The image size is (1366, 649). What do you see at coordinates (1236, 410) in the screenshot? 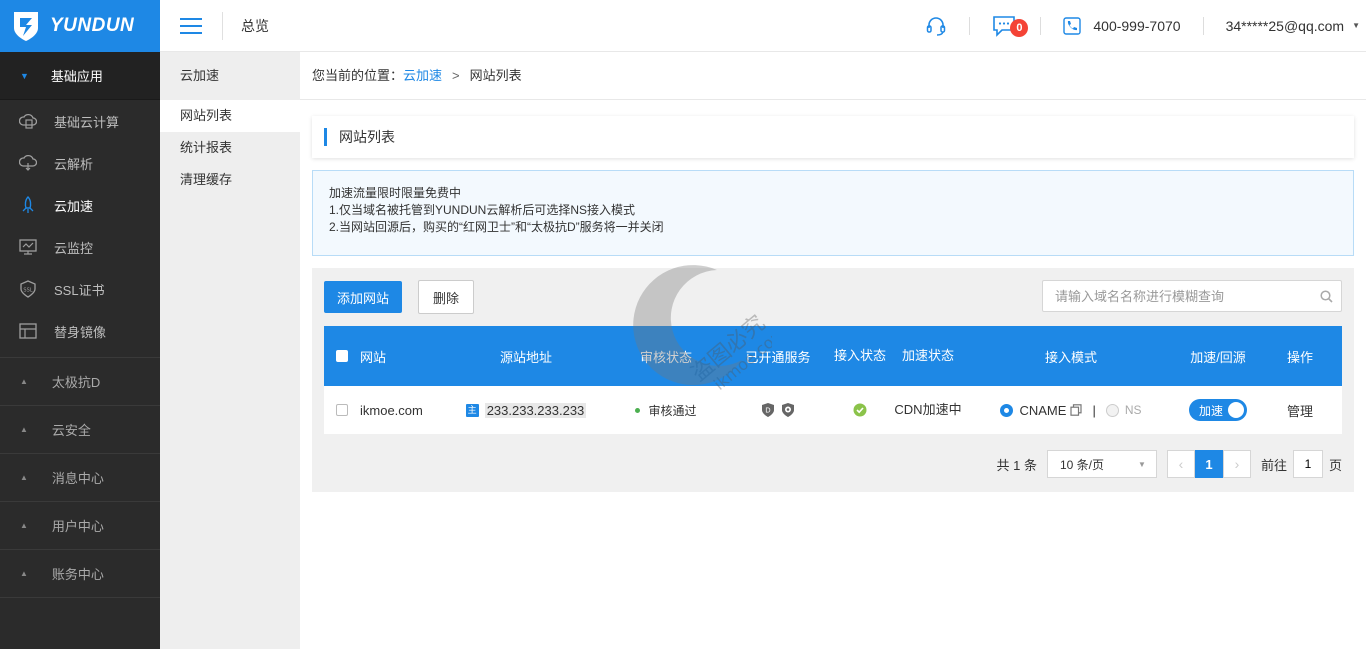
I see `toggle-knob` at bounding box center [1236, 410].